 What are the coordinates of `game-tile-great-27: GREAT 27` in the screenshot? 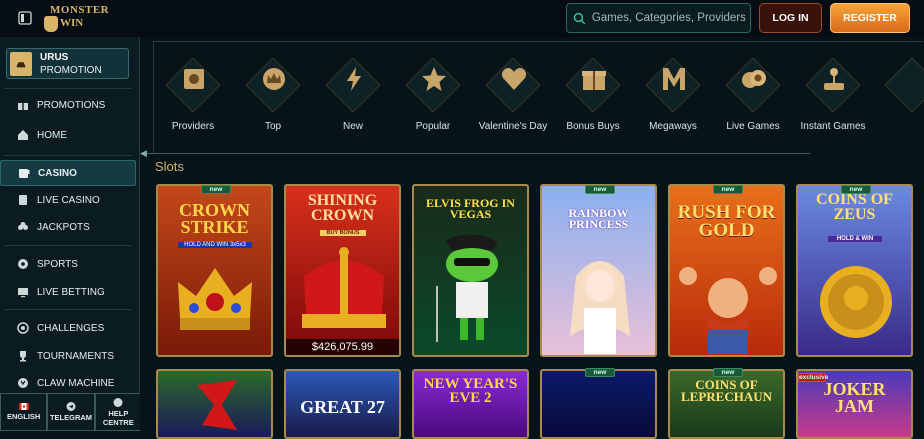 It's located at (342, 404).